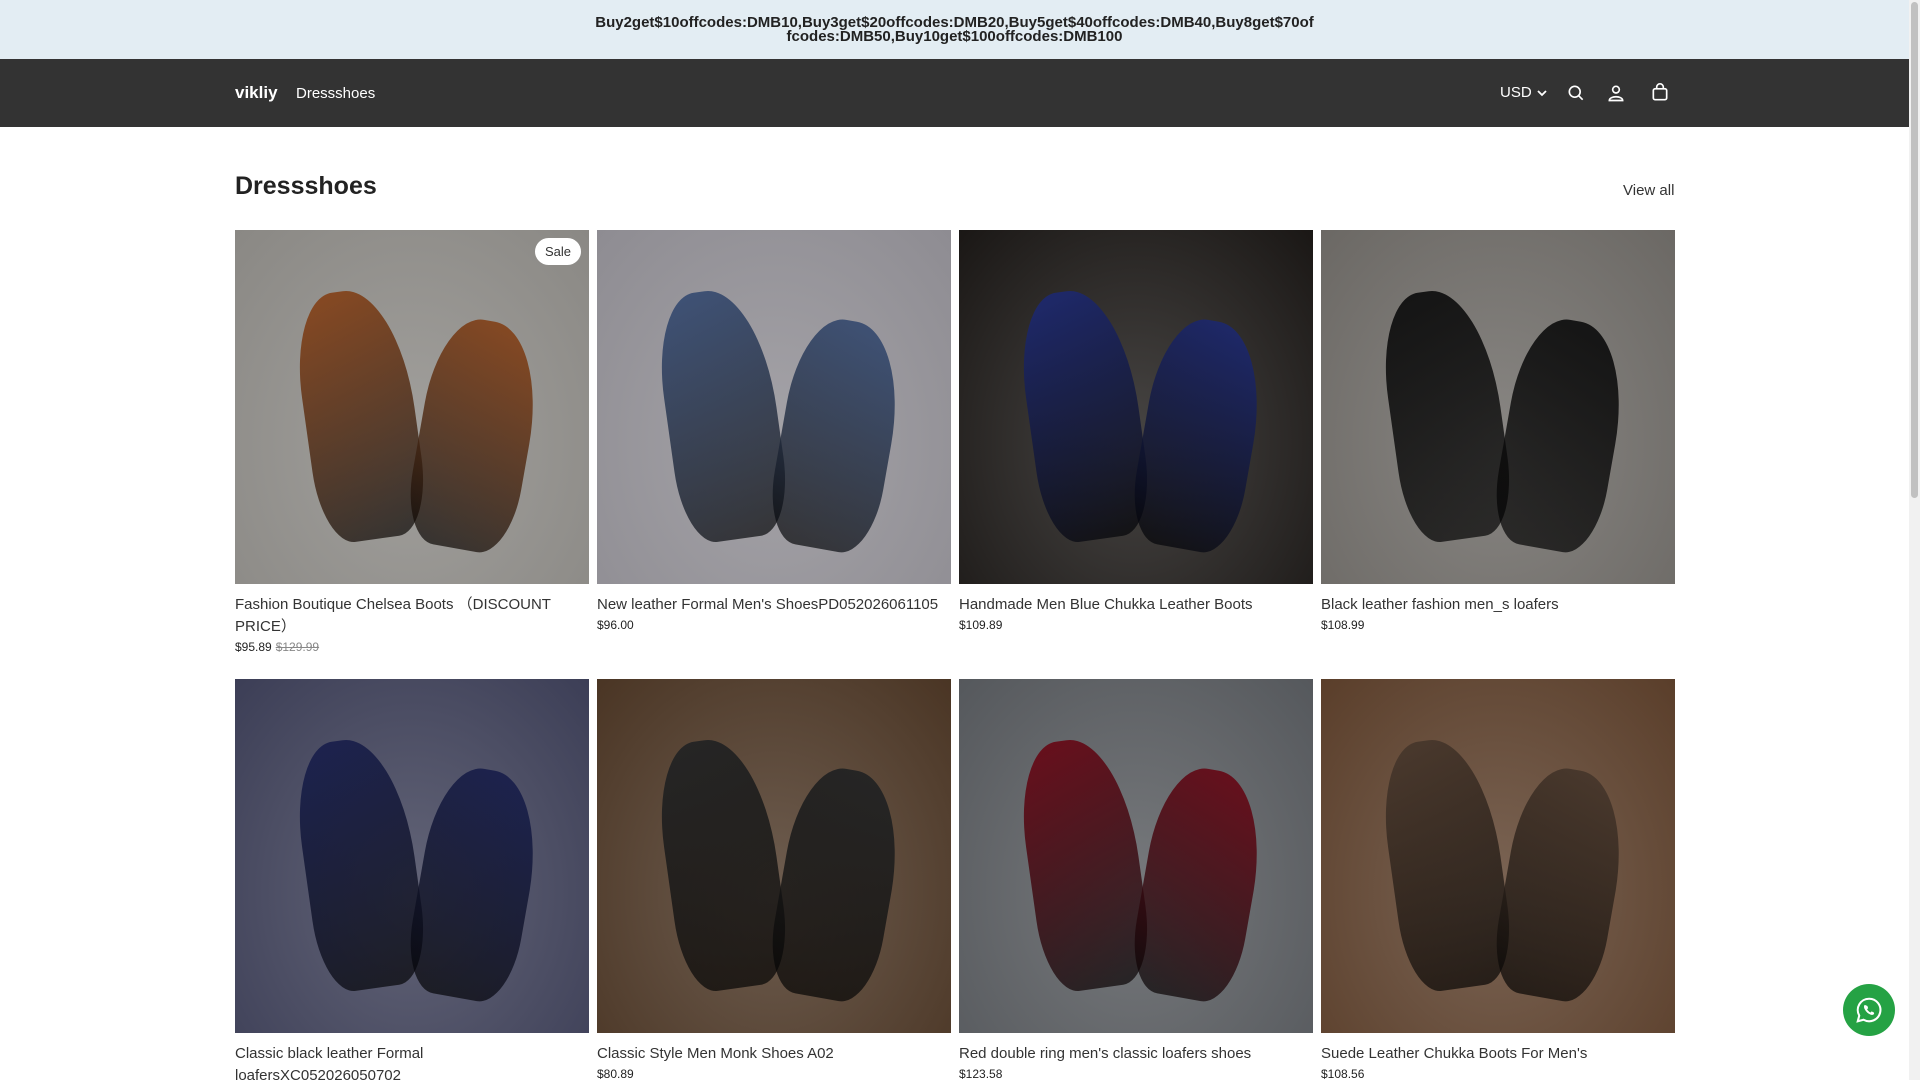 Image resolution: width=1920 pixels, height=1080 pixels. Describe the element at coordinates (1498, 1073) in the screenshot. I see `product-price-row: $108.56` at that location.